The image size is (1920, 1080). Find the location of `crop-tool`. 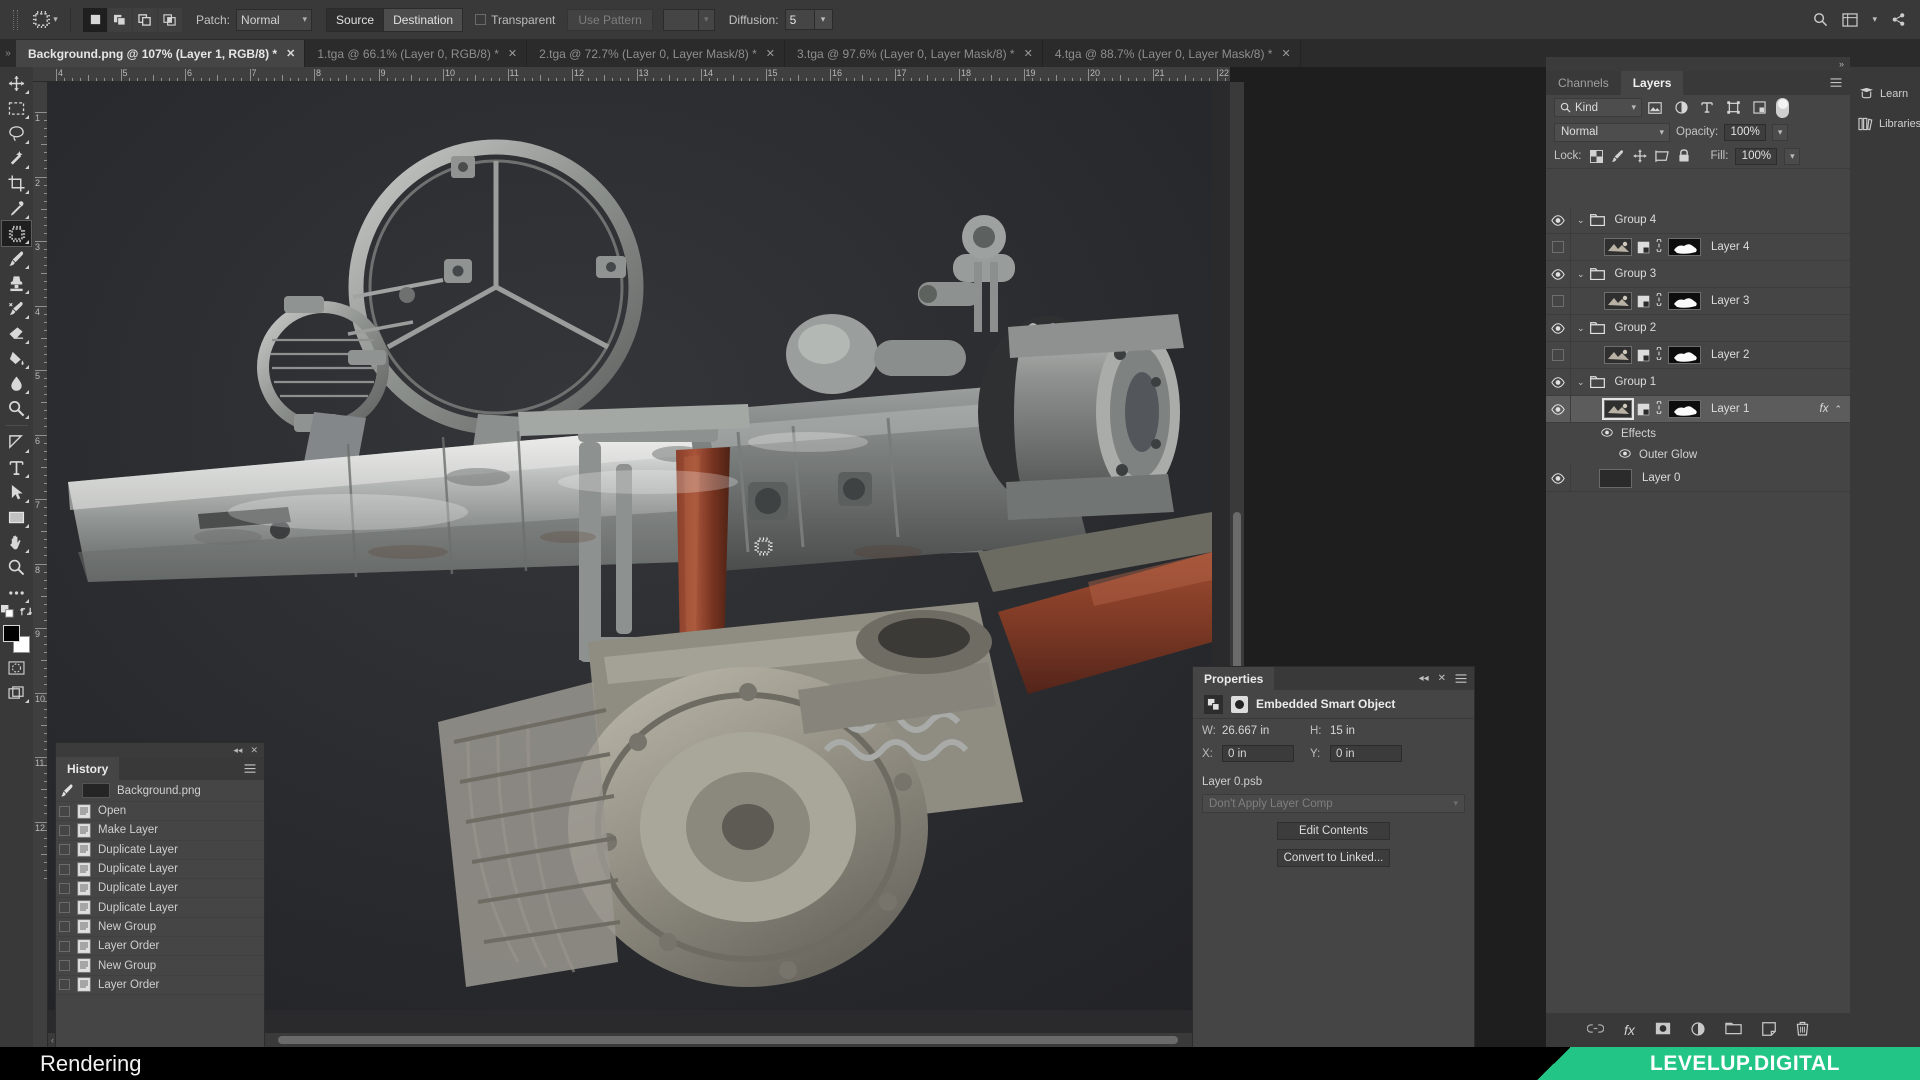

crop-tool is located at coordinates (16, 183).